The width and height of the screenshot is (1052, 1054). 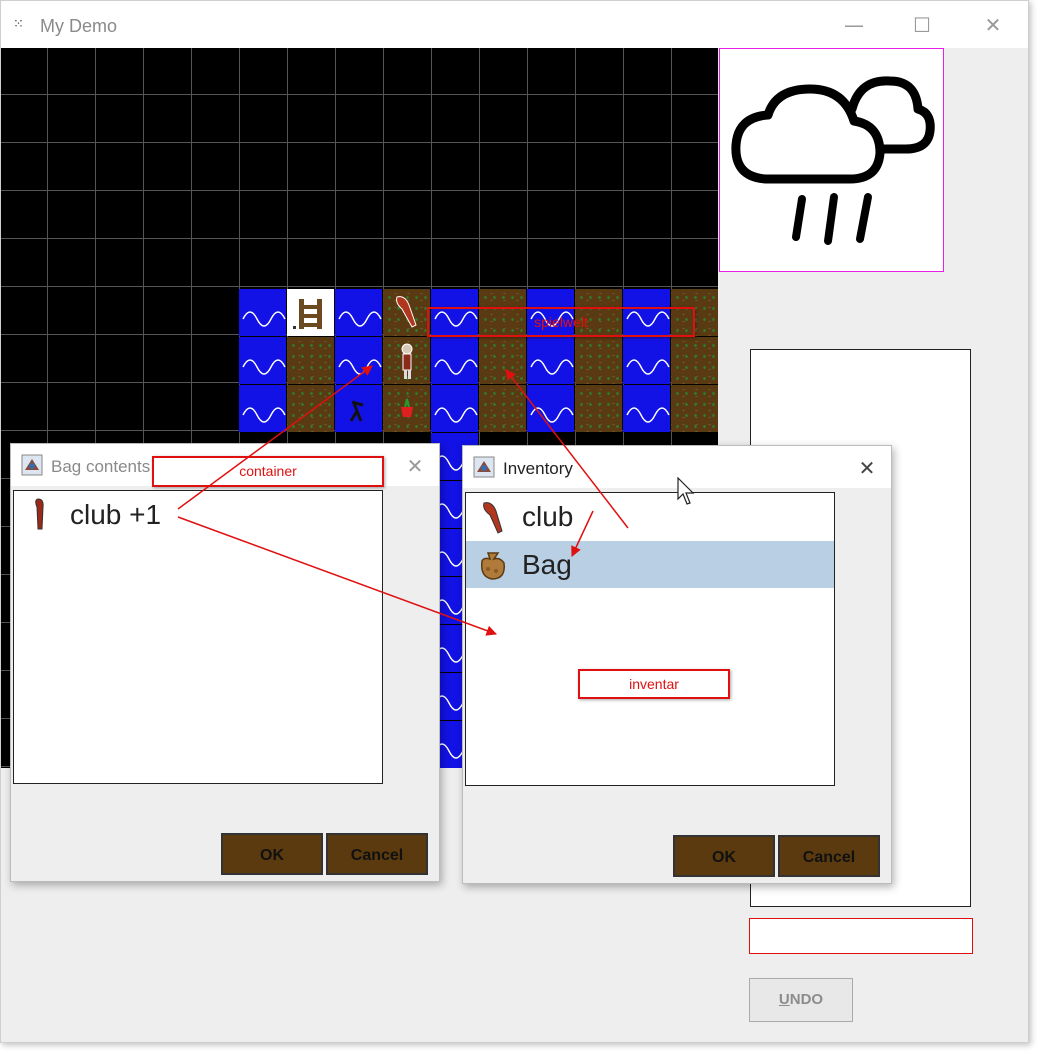 What do you see at coordinates (724, 856) in the screenshot?
I see `inventory-ok-button: OK` at bounding box center [724, 856].